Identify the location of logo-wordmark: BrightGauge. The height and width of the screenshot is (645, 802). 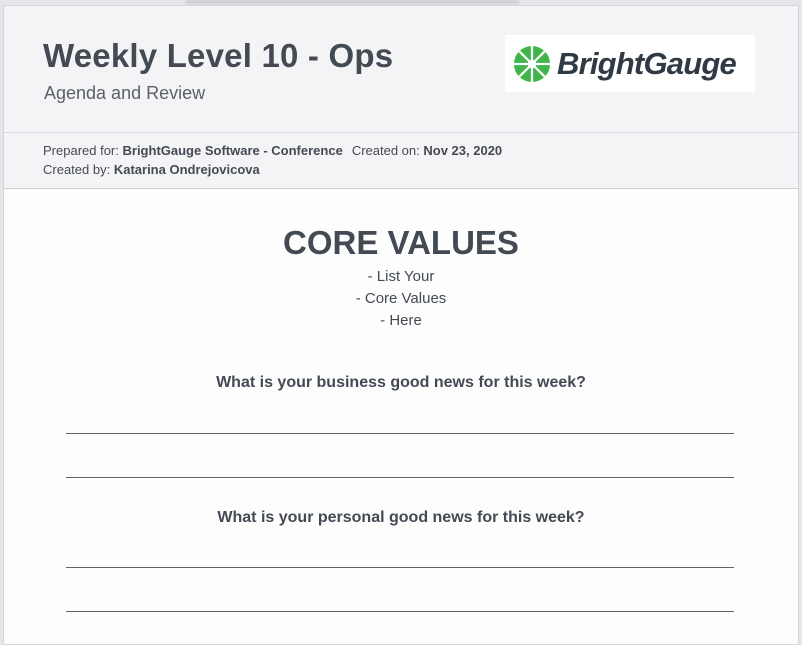
(647, 63).